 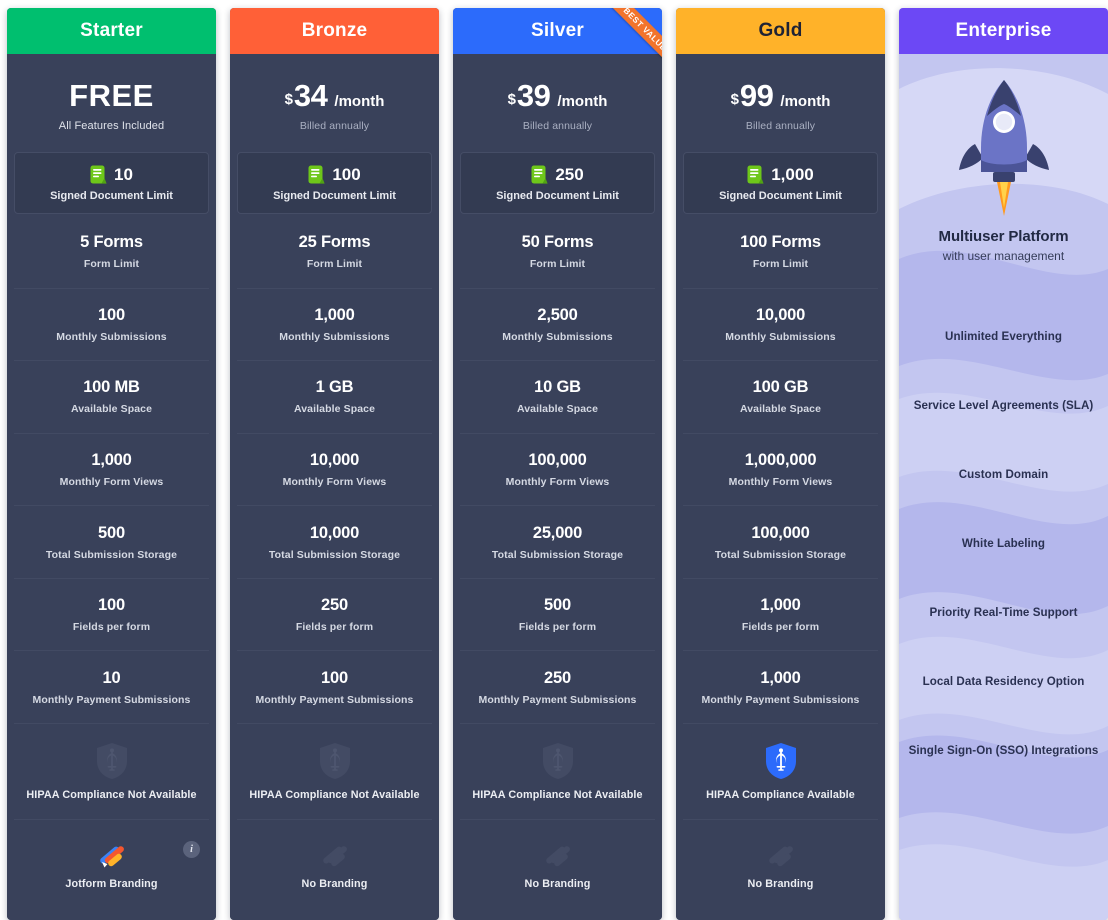 I want to click on branding-info-button: i, so click(x=191, y=849).